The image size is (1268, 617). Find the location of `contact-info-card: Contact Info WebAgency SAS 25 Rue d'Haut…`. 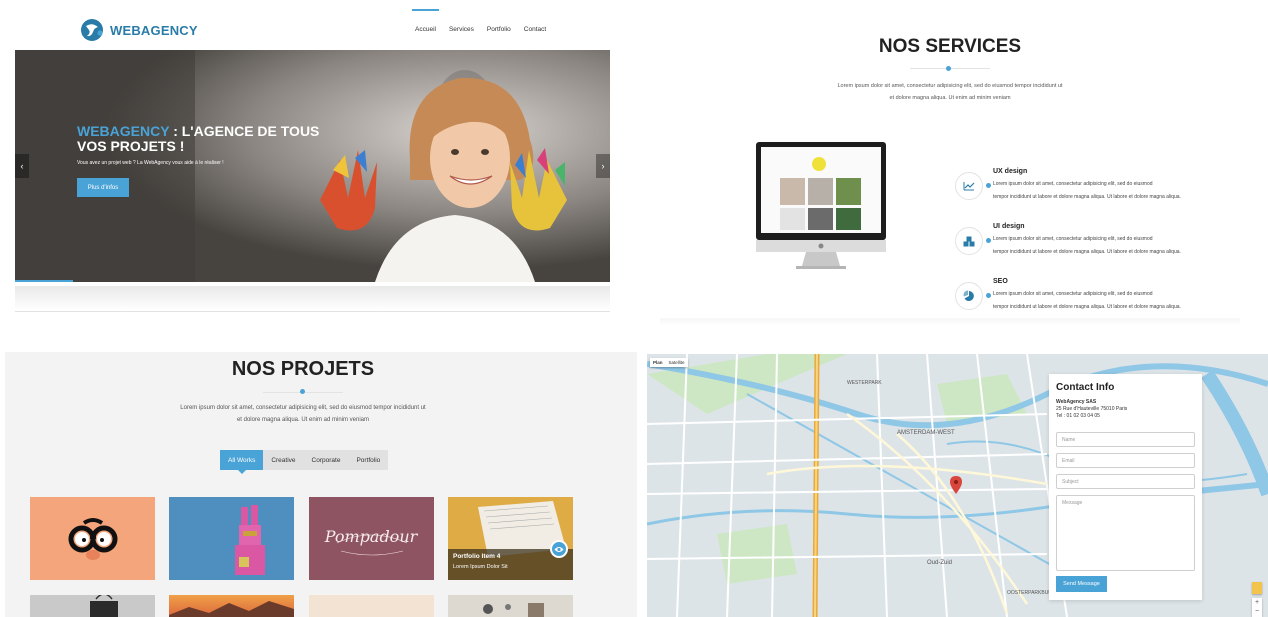

contact-info-card: Contact Info WebAgency SAS 25 Rue d'Haut… is located at coordinates (1125, 487).